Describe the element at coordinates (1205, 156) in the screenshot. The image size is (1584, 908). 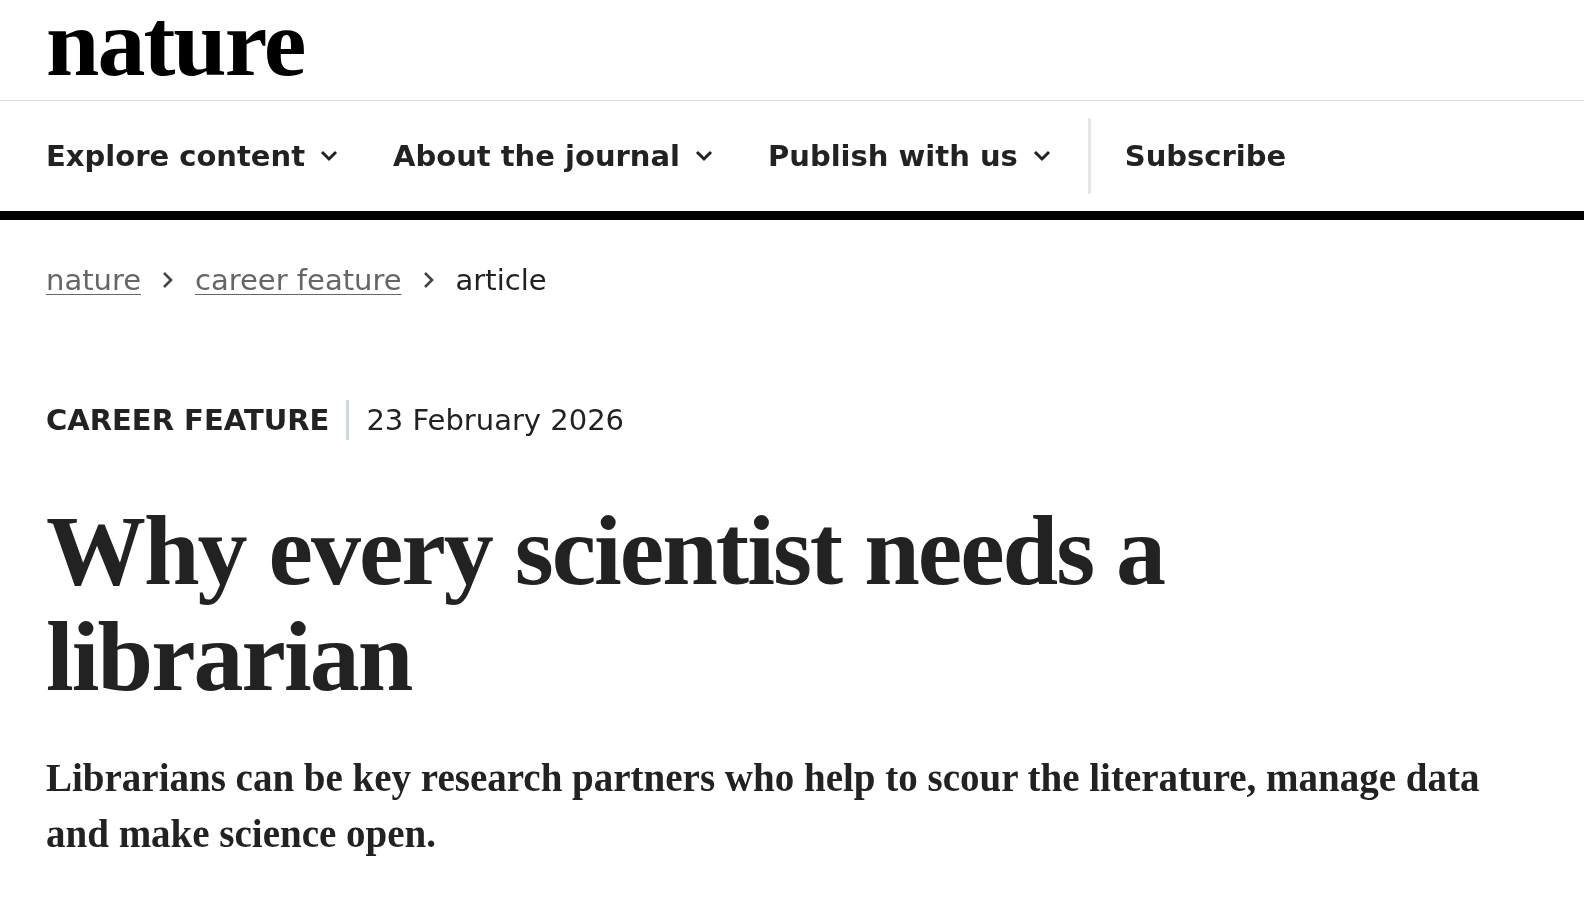
I see `subscribe-link: Subscribe` at that location.